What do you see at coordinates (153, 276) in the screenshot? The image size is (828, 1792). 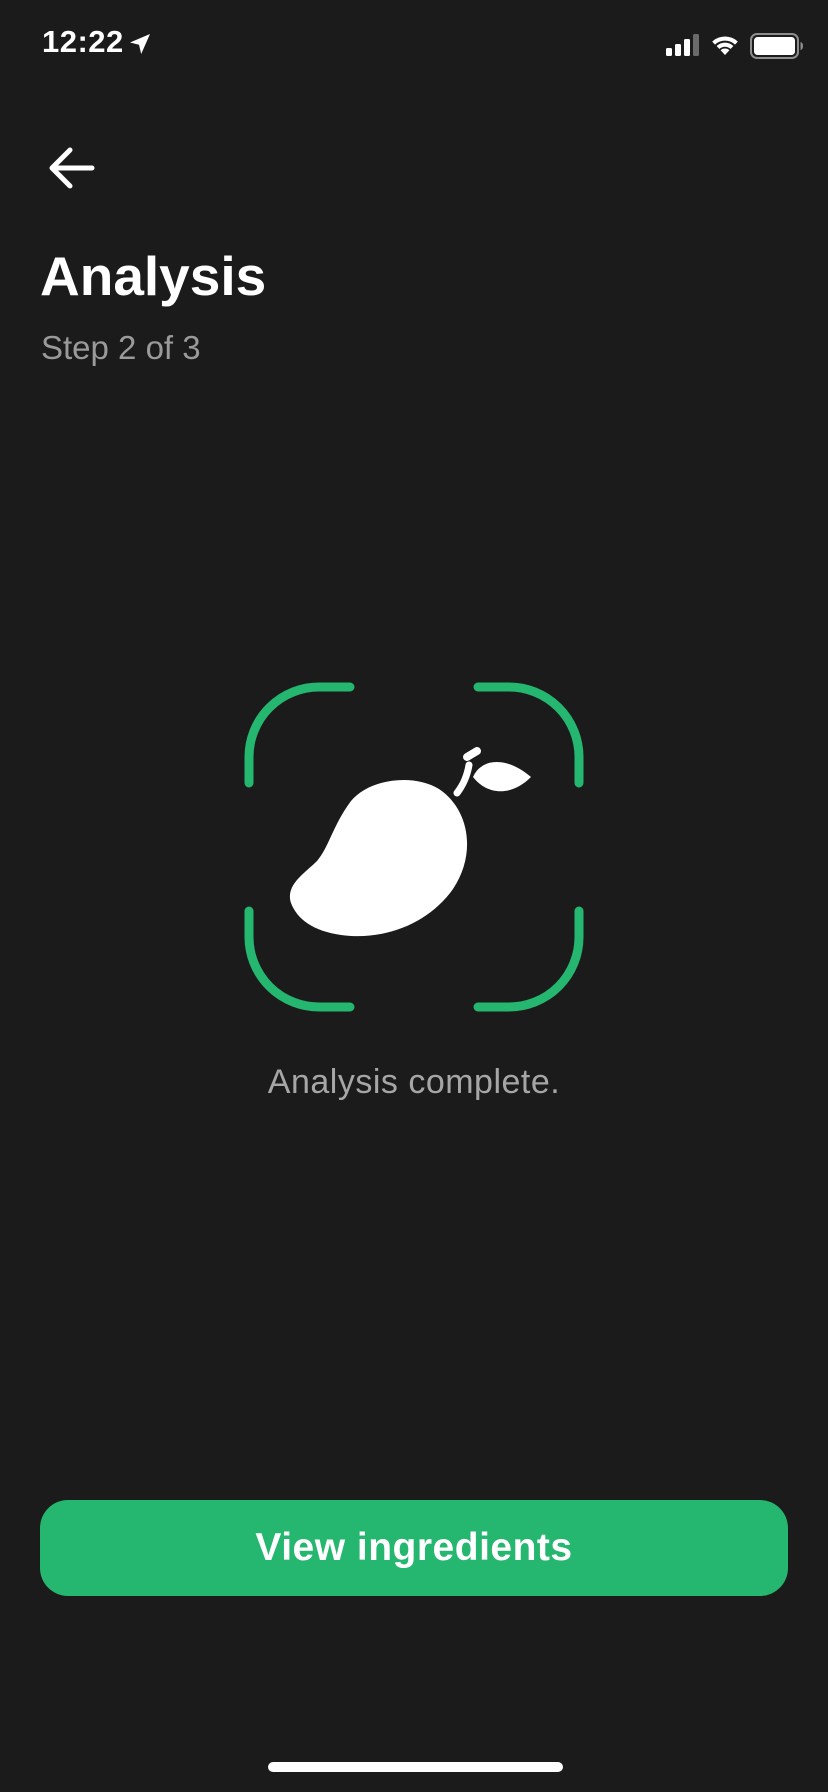 I see `page-title: Analysis` at bounding box center [153, 276].